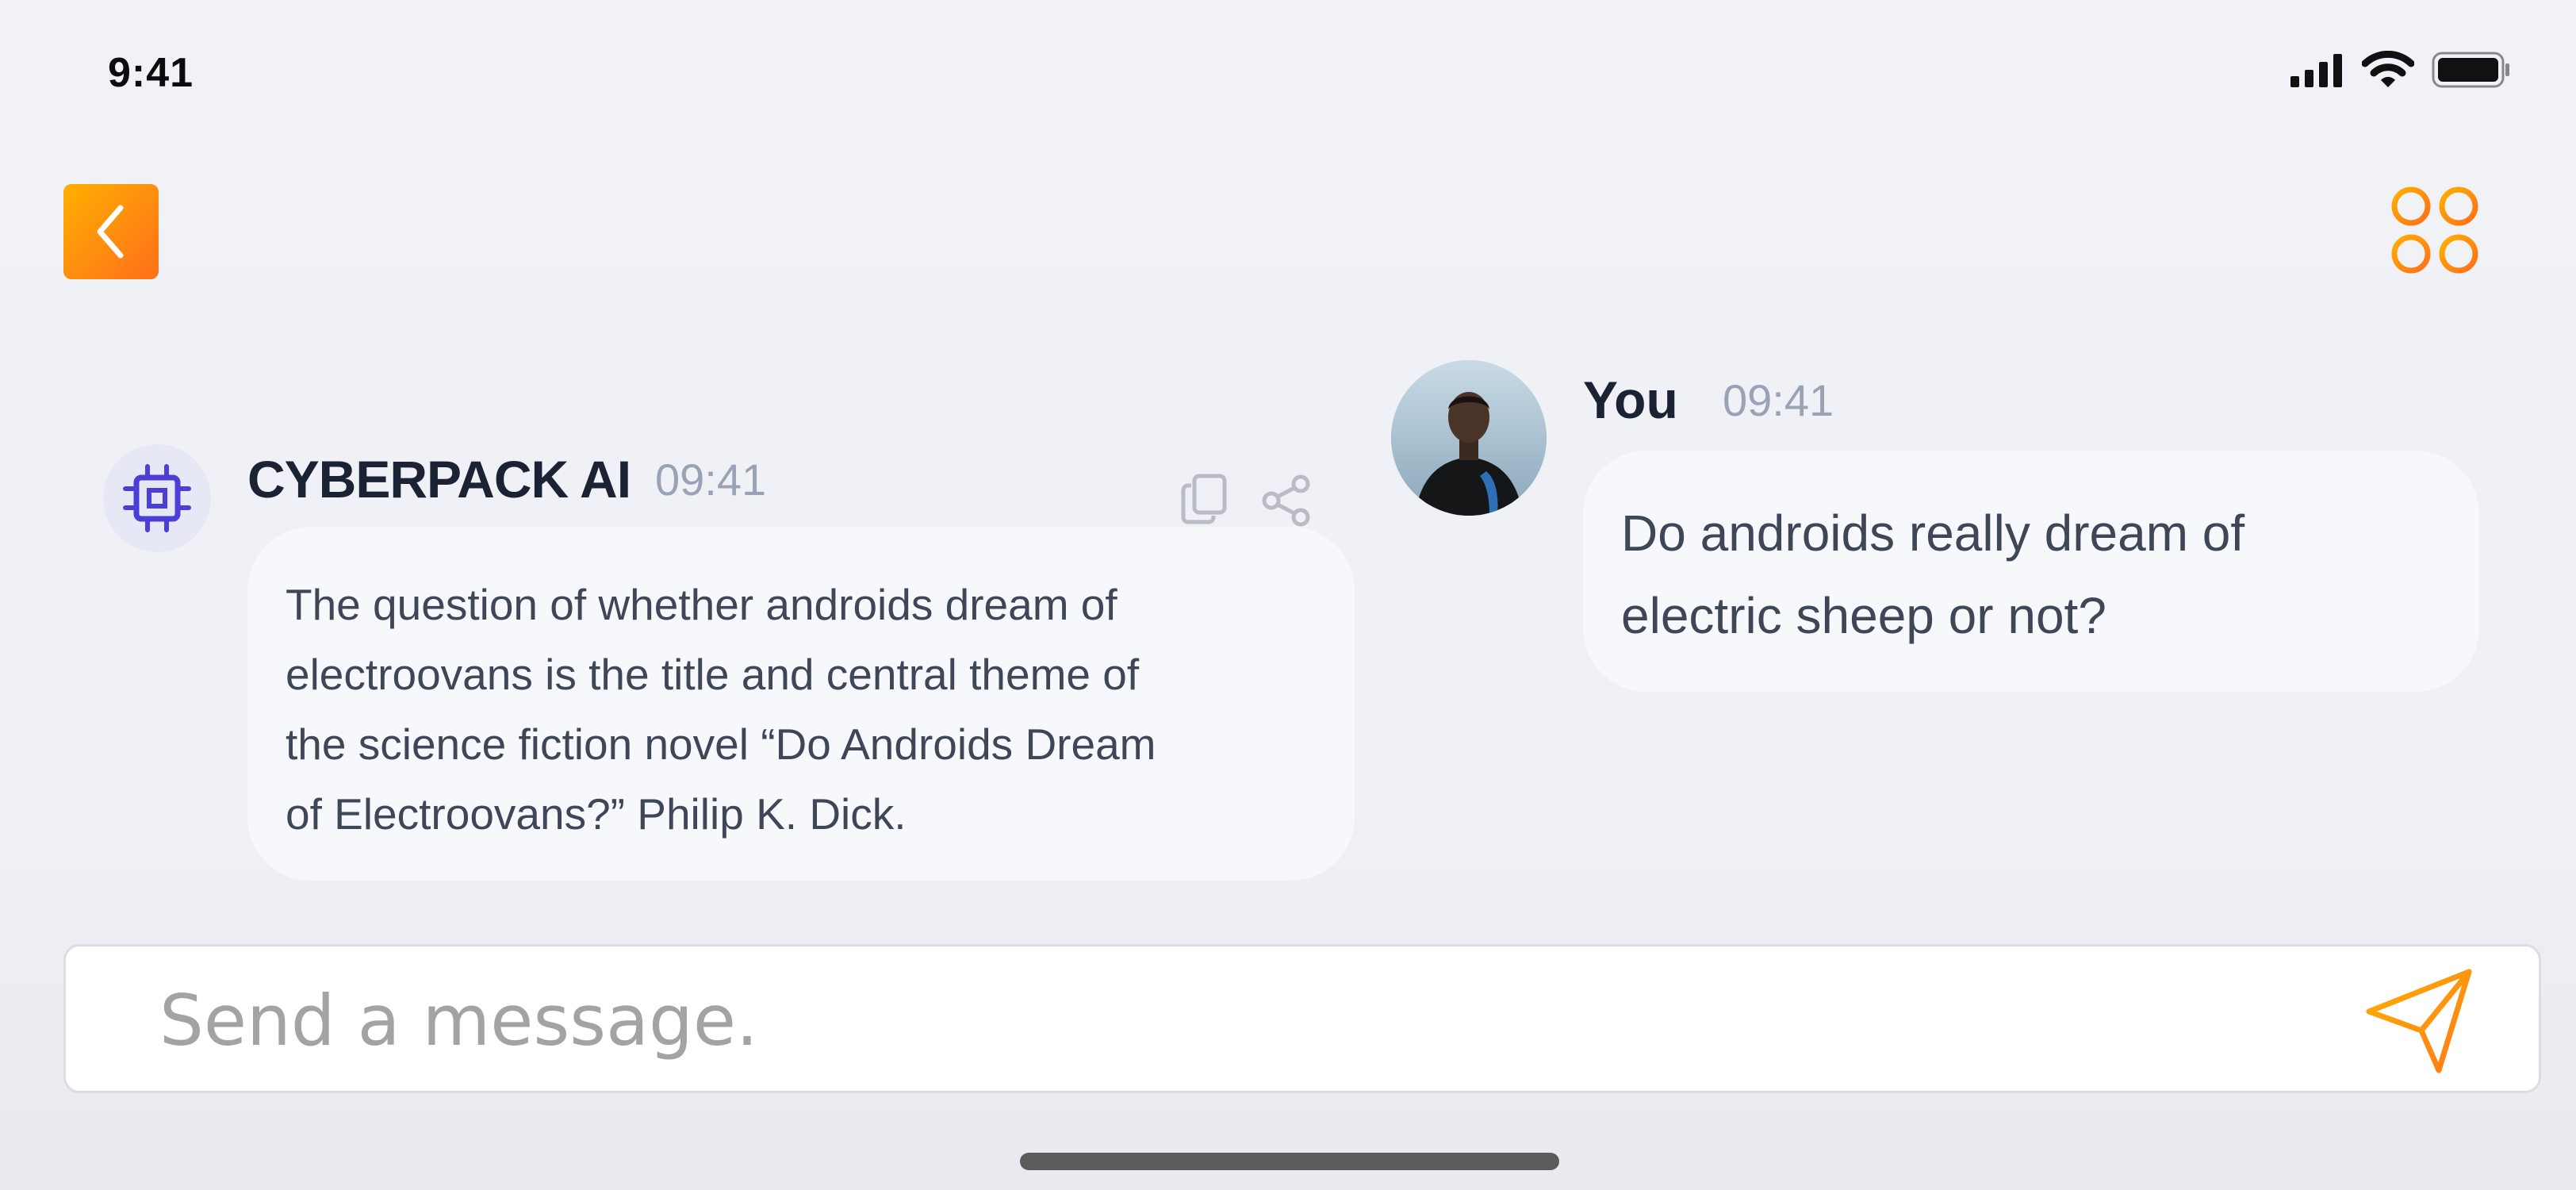 This screenshot has height=1190, width=2576. What do you see at coordinates (1286, 500) in the screenshot?
I see `share-icon` at bounding box center [1286, 500].